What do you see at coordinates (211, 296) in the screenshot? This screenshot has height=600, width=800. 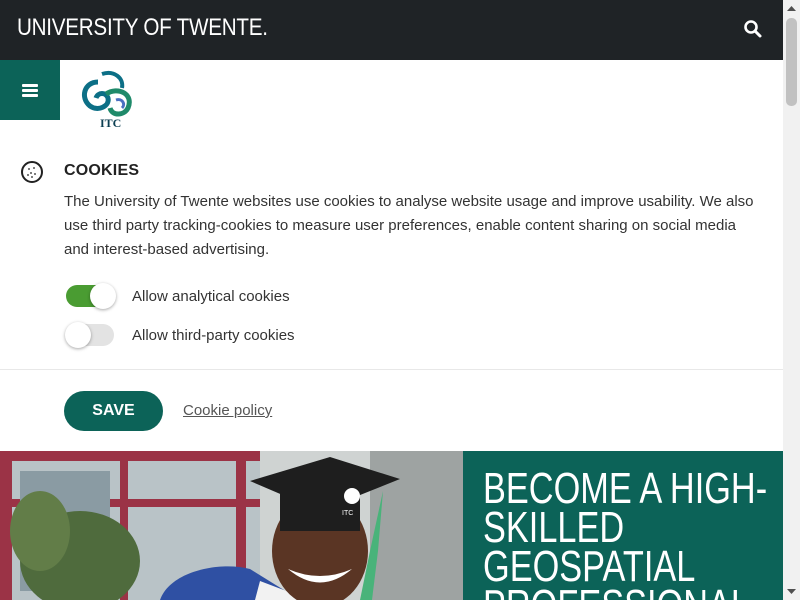 I see `analytical-cookies-label: Allow analytical cookies` at bounding box center [211, 296].